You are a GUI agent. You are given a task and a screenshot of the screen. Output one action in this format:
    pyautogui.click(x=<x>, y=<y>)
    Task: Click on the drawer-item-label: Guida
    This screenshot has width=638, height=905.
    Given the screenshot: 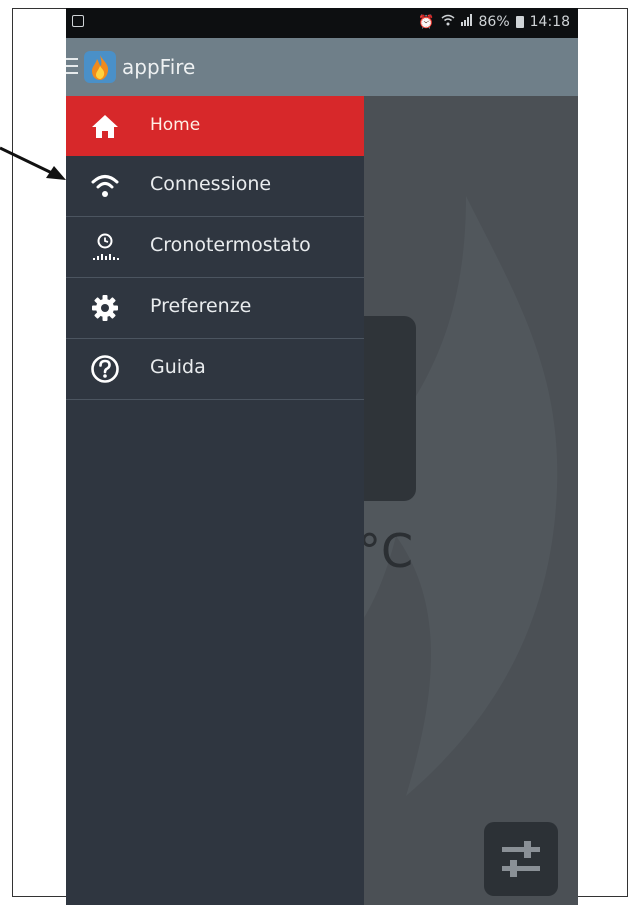 What is the action you would take?
    pyautogui.click(x=178, y=367)
    